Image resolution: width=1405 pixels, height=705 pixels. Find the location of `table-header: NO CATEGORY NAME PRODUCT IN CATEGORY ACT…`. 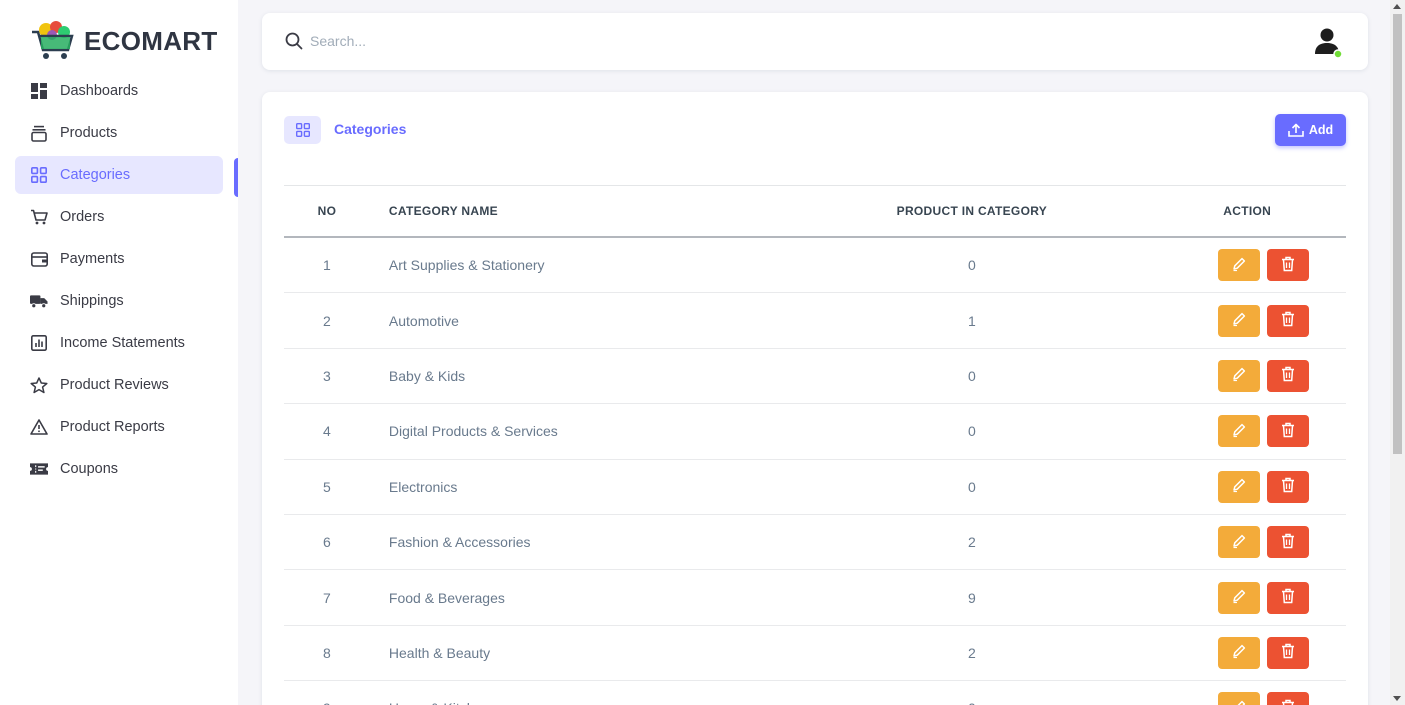

table-header: NO CATEGORY NAME PRODUCT IN CATEGORY ACT… is located at coordinates (815, 212).